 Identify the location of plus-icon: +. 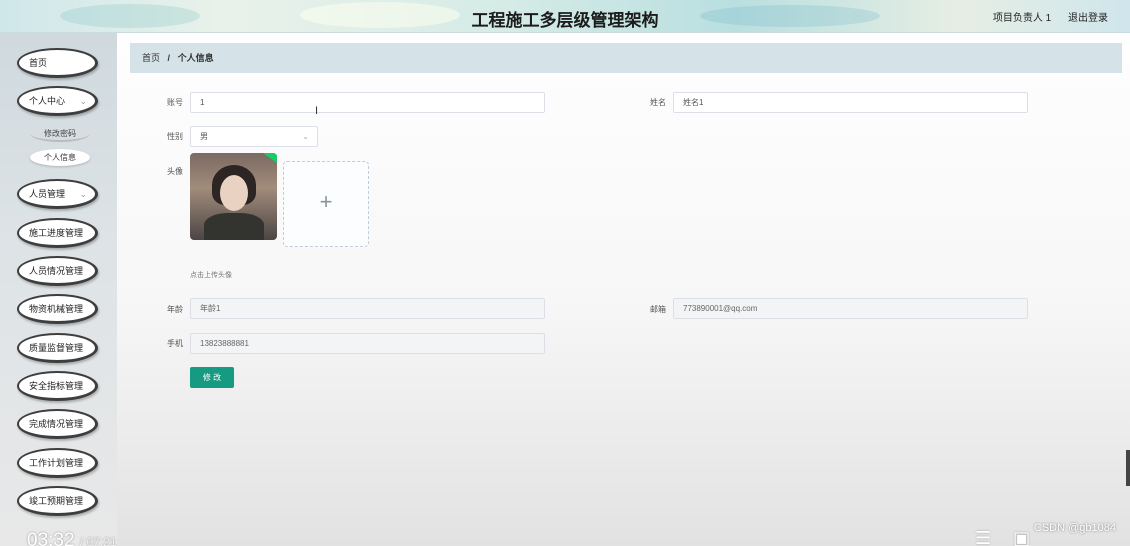
(326, 201).